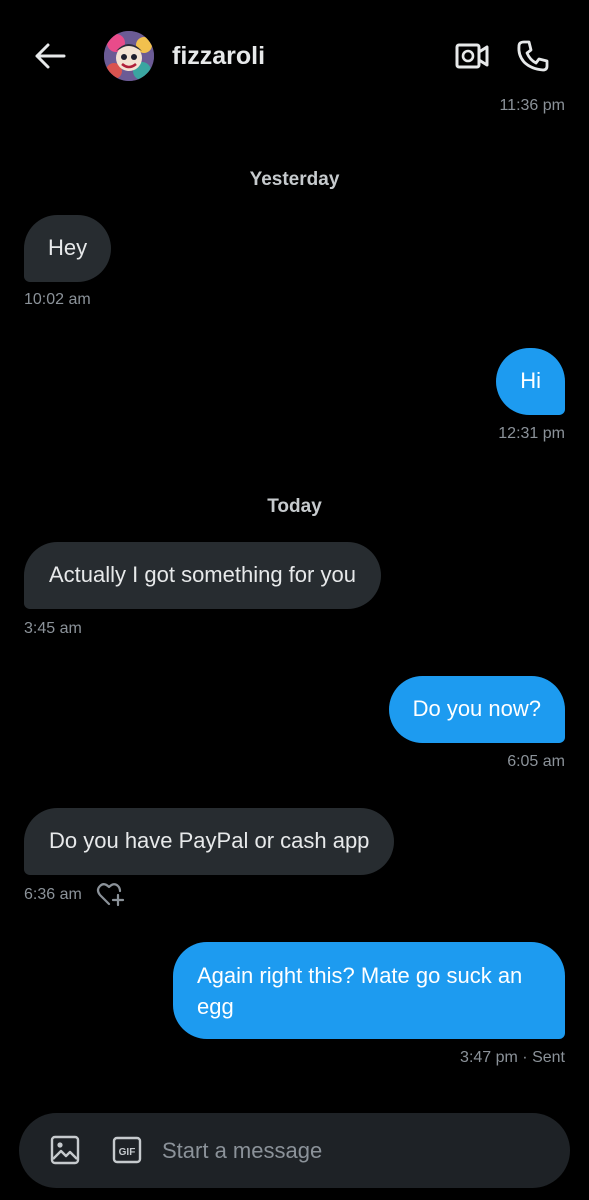 This screenshot has width=589, height=1200. I want to click on heart-plus-icon, so click(110, 895).